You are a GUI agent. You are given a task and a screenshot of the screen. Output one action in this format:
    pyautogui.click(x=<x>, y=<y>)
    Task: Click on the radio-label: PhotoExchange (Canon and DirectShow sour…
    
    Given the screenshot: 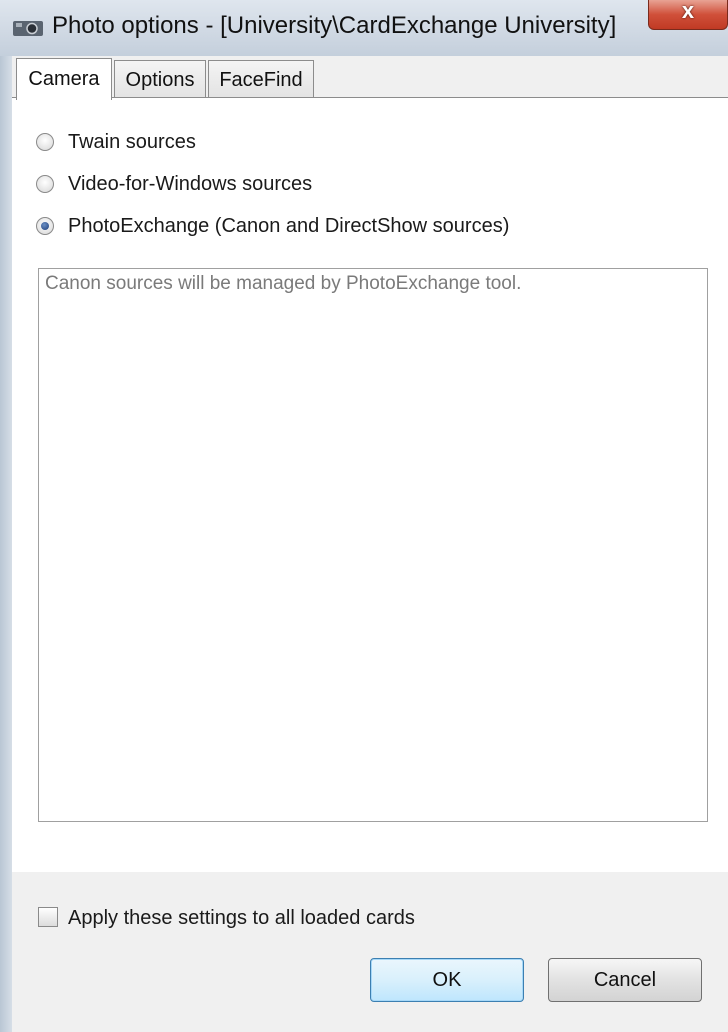 What is the action you would take?
    pyautogui.click(x=289, y=226)
    